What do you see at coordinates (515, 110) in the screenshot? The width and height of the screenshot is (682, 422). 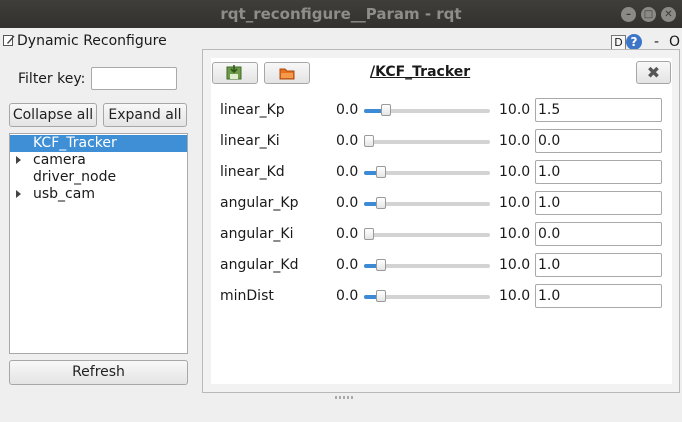 I see `param-max-linear-kp: 10.0` at bounding box center [515, 110].